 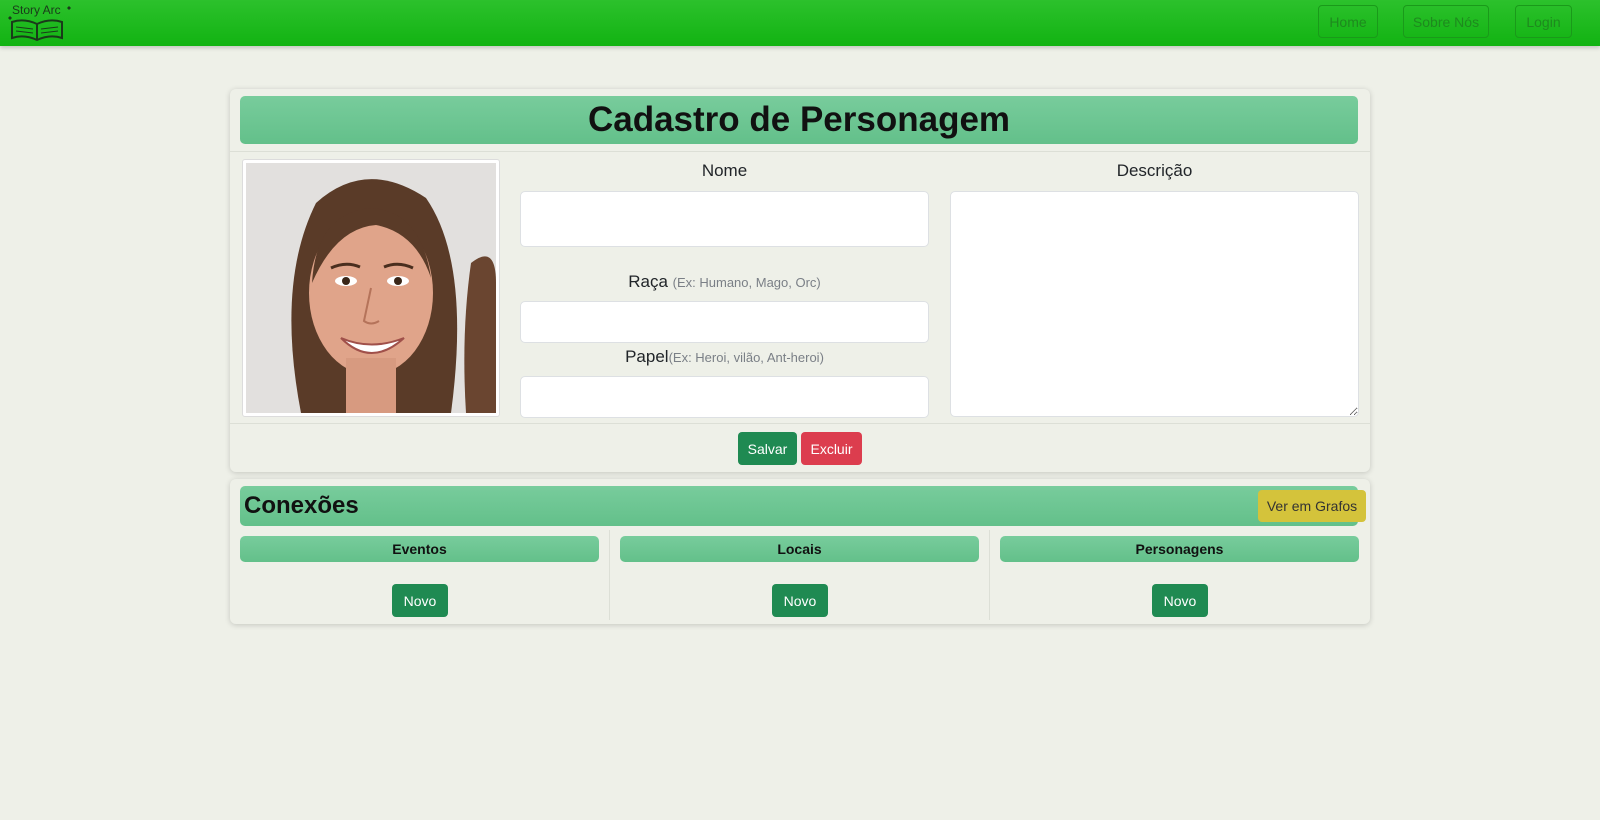 I want to click on character-photo, so click(x=371, y=288).